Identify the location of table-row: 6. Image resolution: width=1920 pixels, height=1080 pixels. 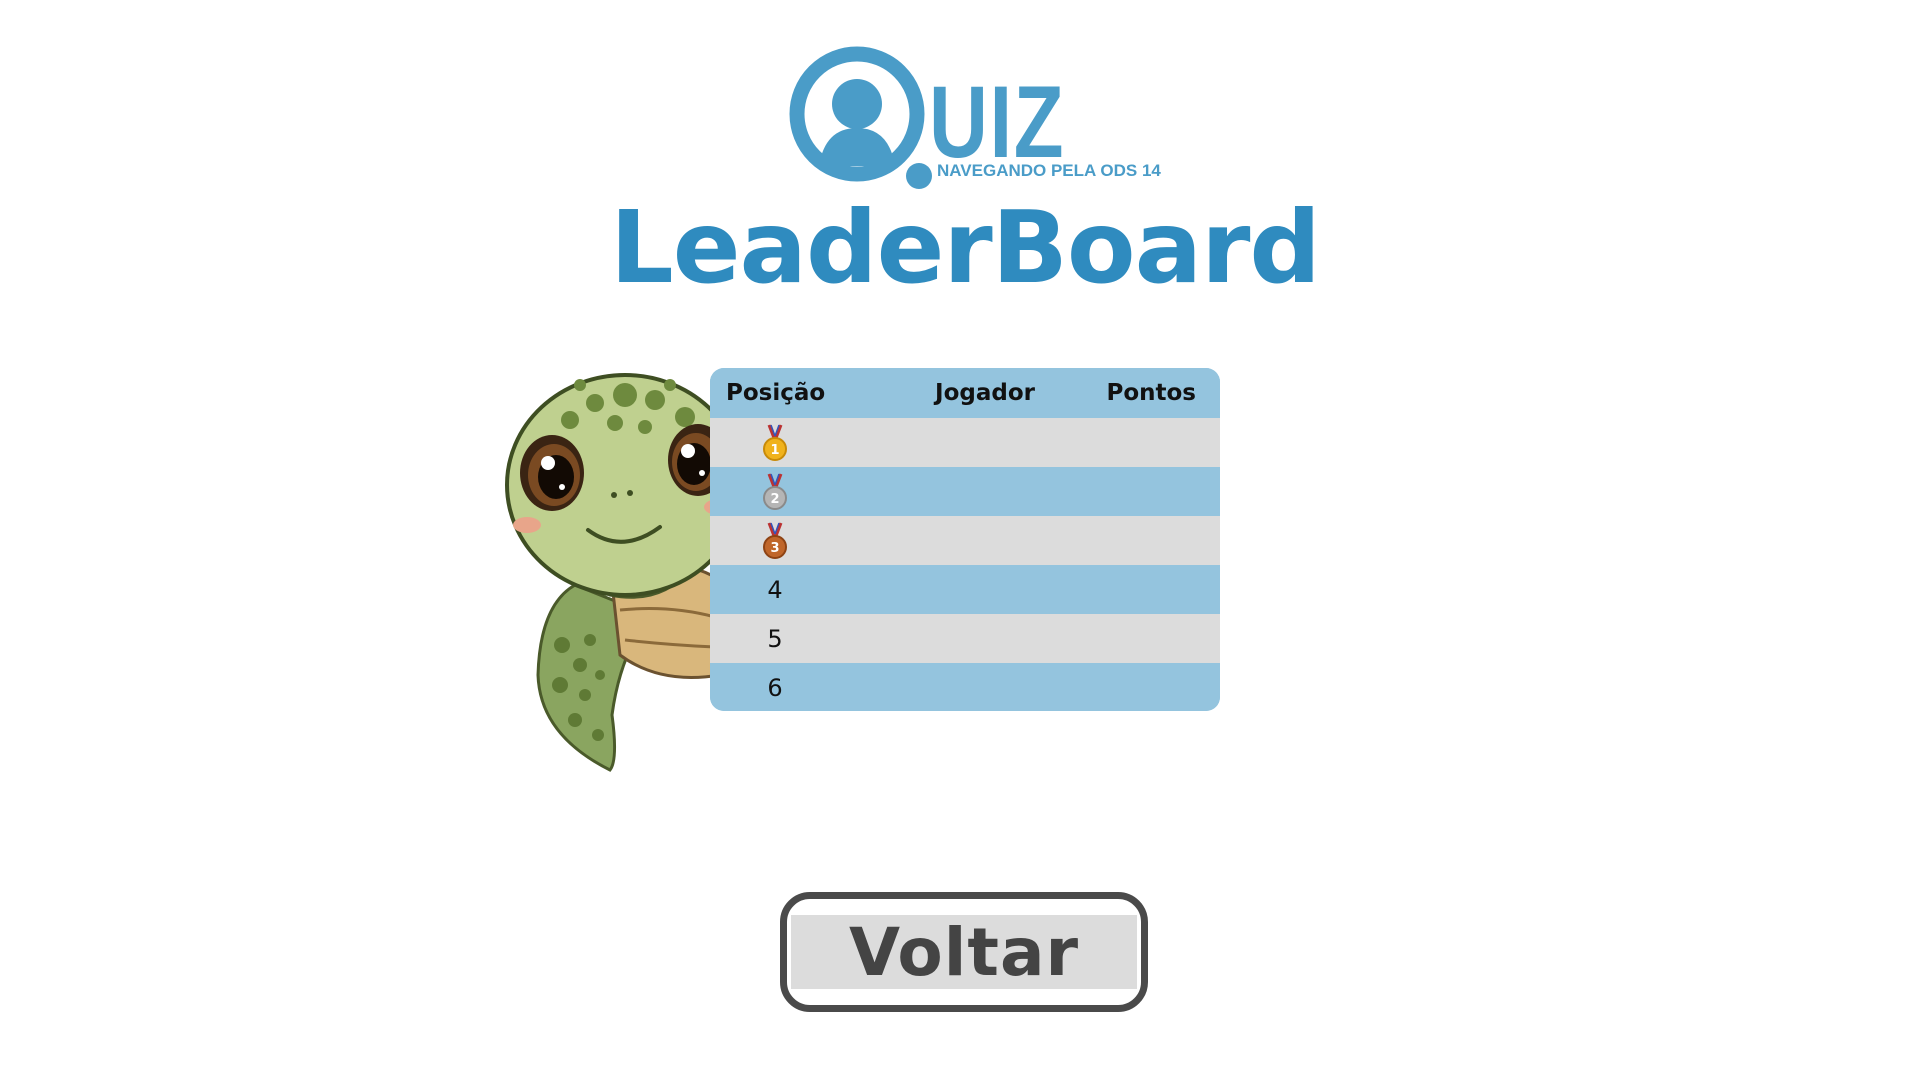
(965, 687).